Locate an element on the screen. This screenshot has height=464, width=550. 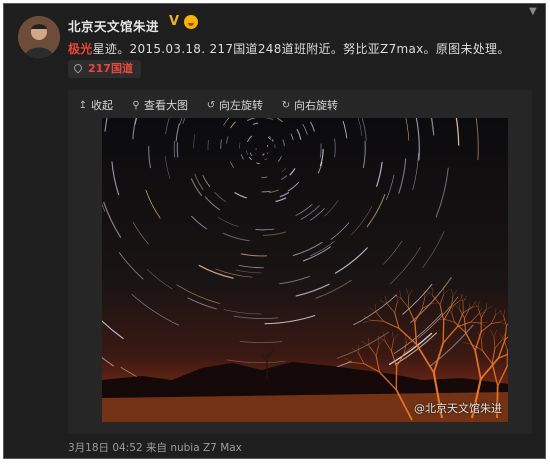
author-name: 北京天文馆朱进 is located at coordinates (113, 25).